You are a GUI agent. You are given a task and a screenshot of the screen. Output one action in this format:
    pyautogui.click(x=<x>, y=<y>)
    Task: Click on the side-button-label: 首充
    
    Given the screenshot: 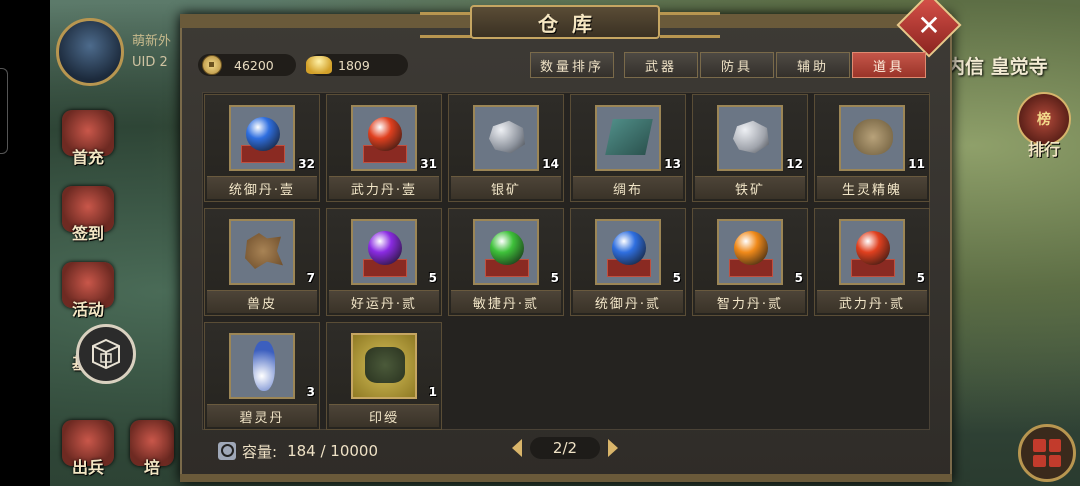 What is the action you would take?
    pyautogui.click(x=87, y=157)
    